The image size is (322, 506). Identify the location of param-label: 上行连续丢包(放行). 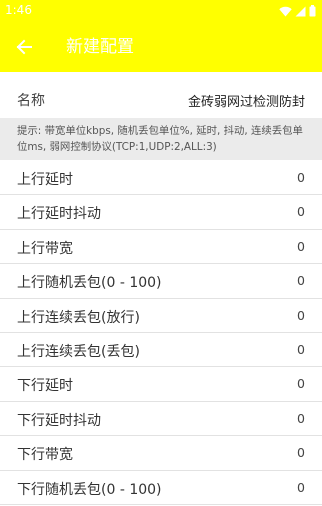
(78, 317).